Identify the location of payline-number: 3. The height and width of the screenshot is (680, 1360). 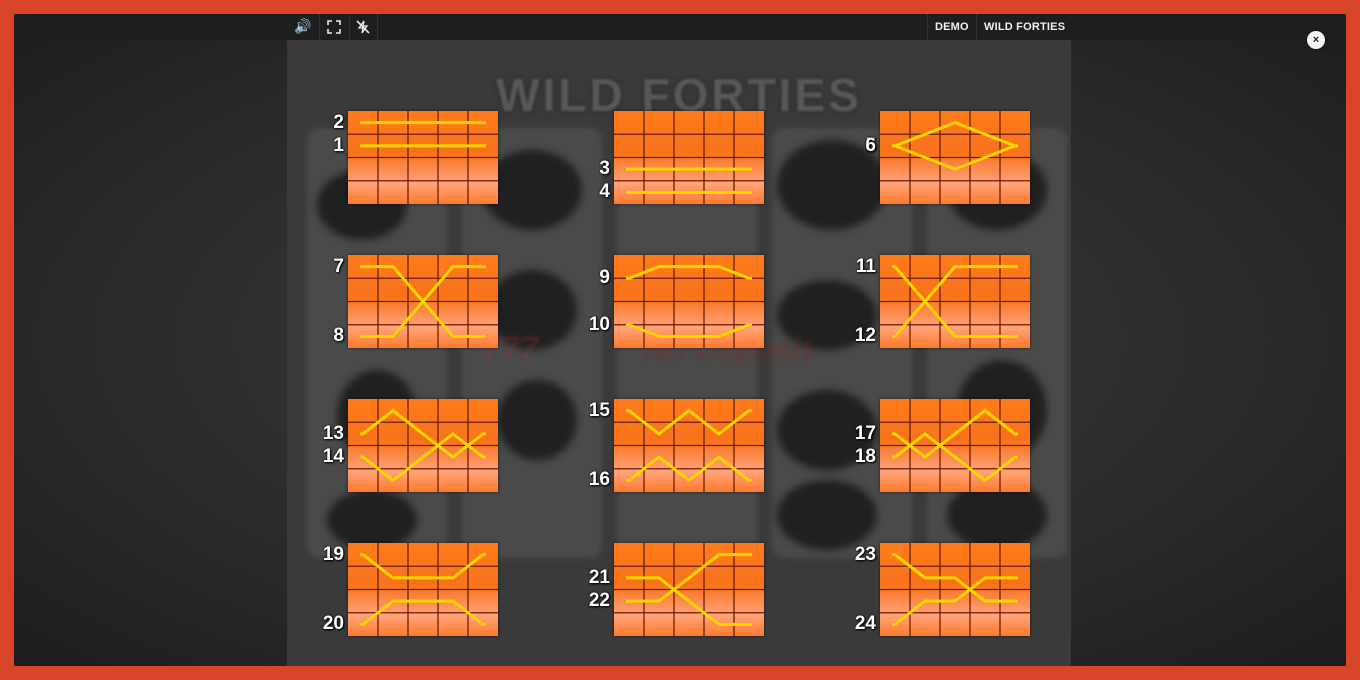
(604, 169).